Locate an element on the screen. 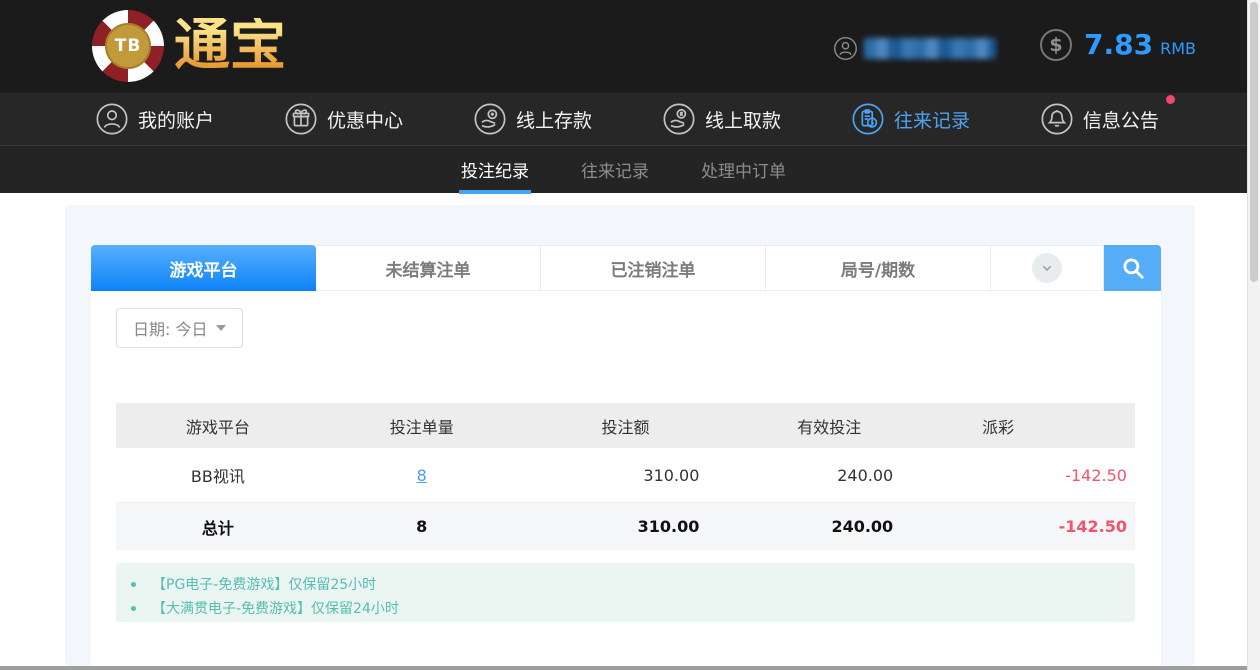 This screenshot has height=670, width=1260. date-filter-label: 日期: 今日 is located at coordinates (170, 329).